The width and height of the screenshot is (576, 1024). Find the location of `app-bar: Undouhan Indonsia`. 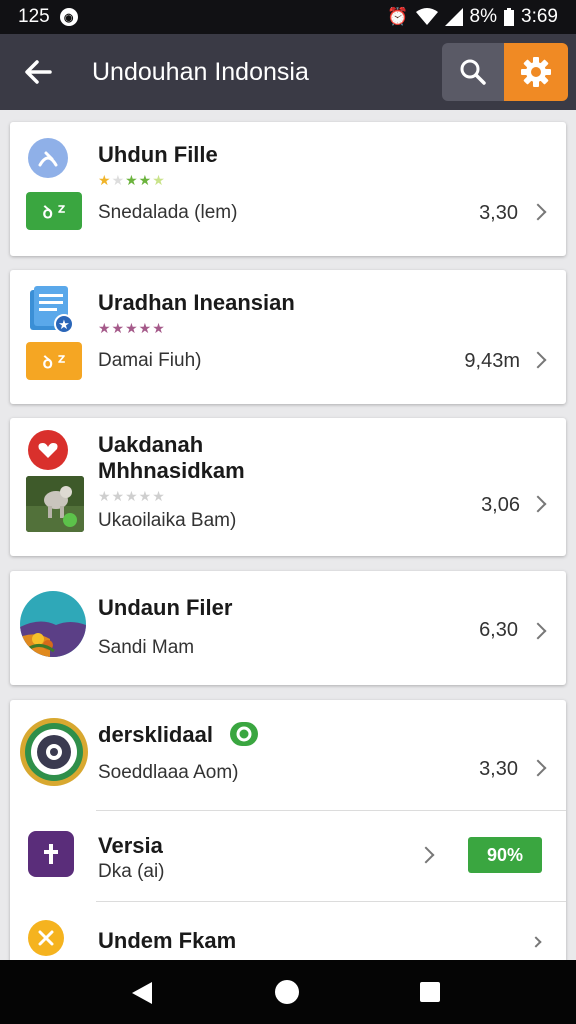

app-bar: Undouhan Indonsia is located at coordinates (288, 72).